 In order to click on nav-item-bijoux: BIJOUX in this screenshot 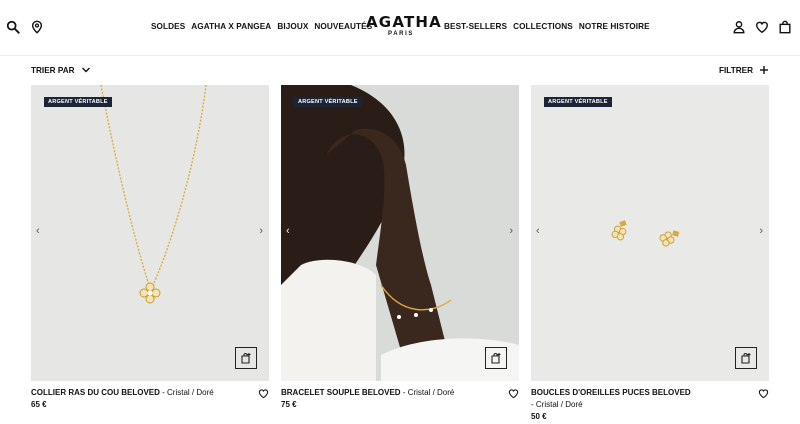, I will do `click(292, 26)`.